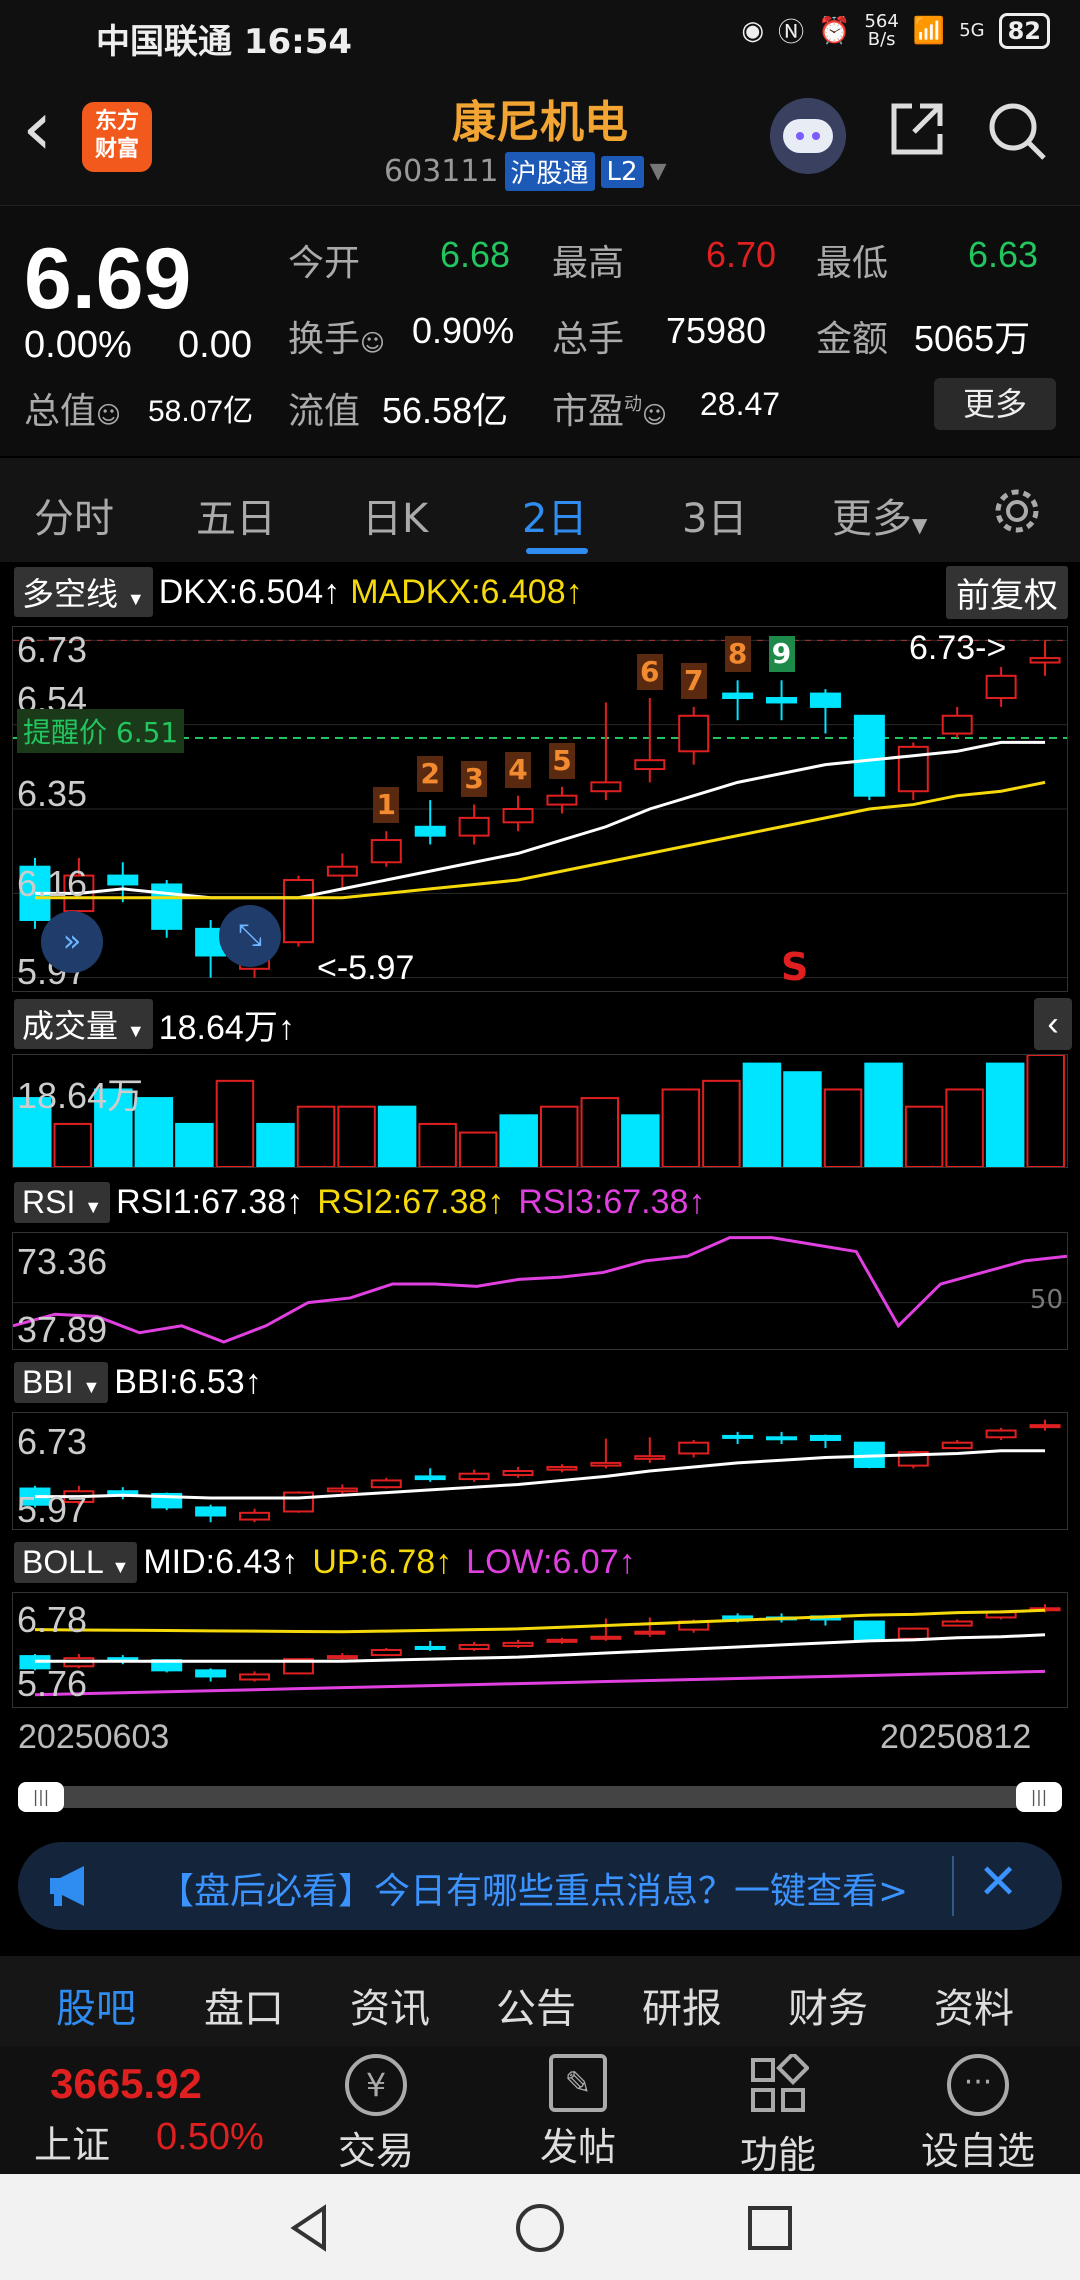  I want to click on function-button: 功能, so click(778, 2112).